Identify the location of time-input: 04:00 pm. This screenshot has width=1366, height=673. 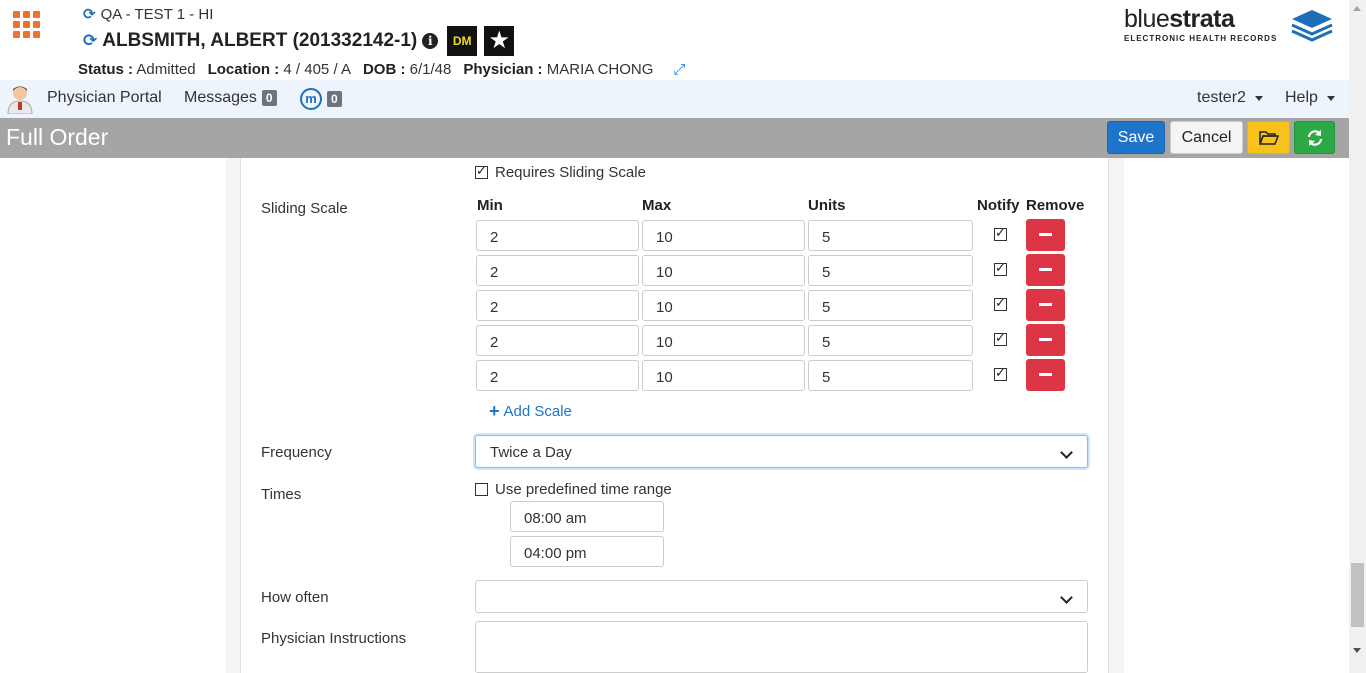
(587, 551).